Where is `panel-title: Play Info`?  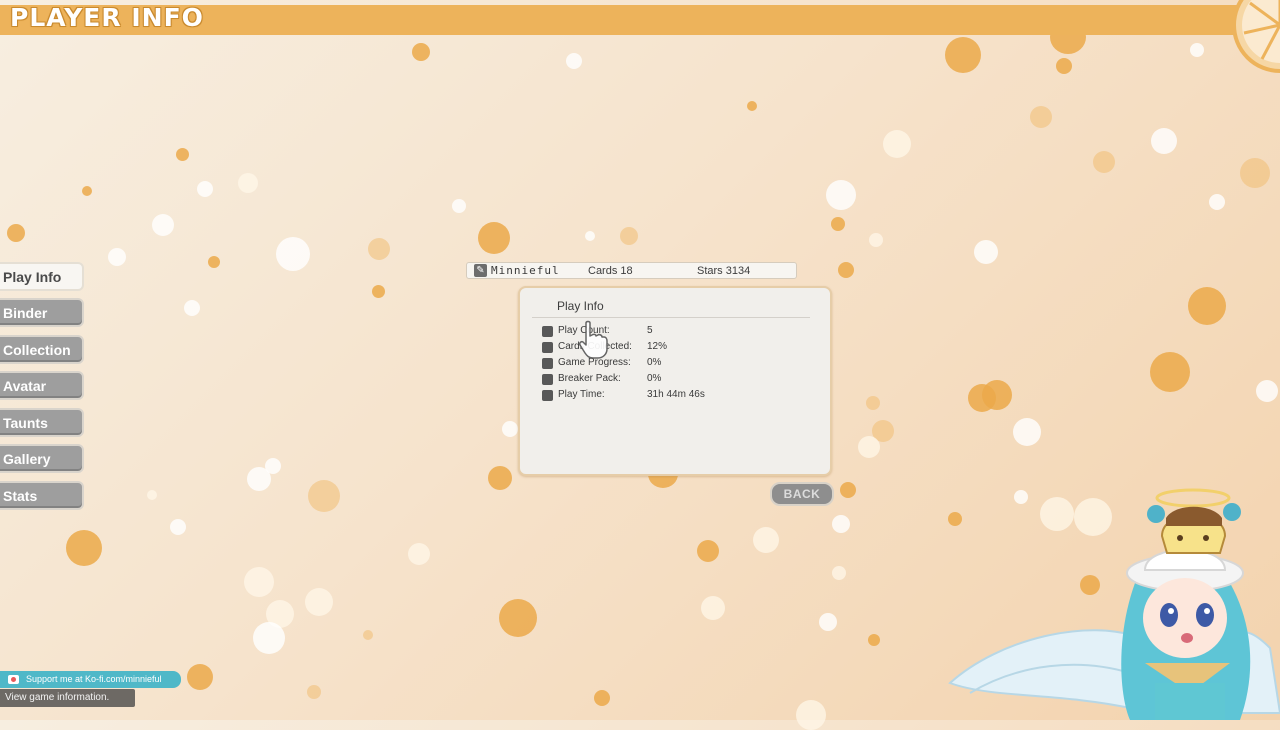
panel-title: Play Info is located at coordinates (580, 306).